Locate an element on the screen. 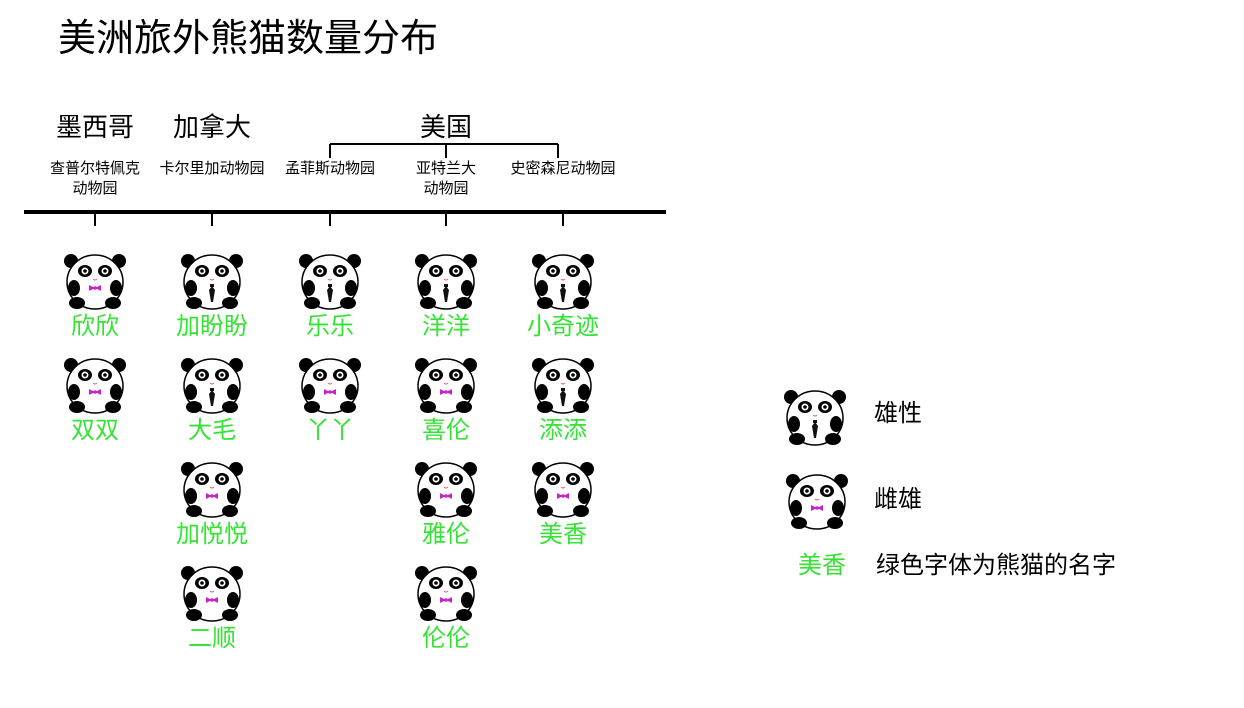 The width and height of the screenshot is (1244, 708). country-label-mexico: 墨西哥 is located at coordinates (95, 128).